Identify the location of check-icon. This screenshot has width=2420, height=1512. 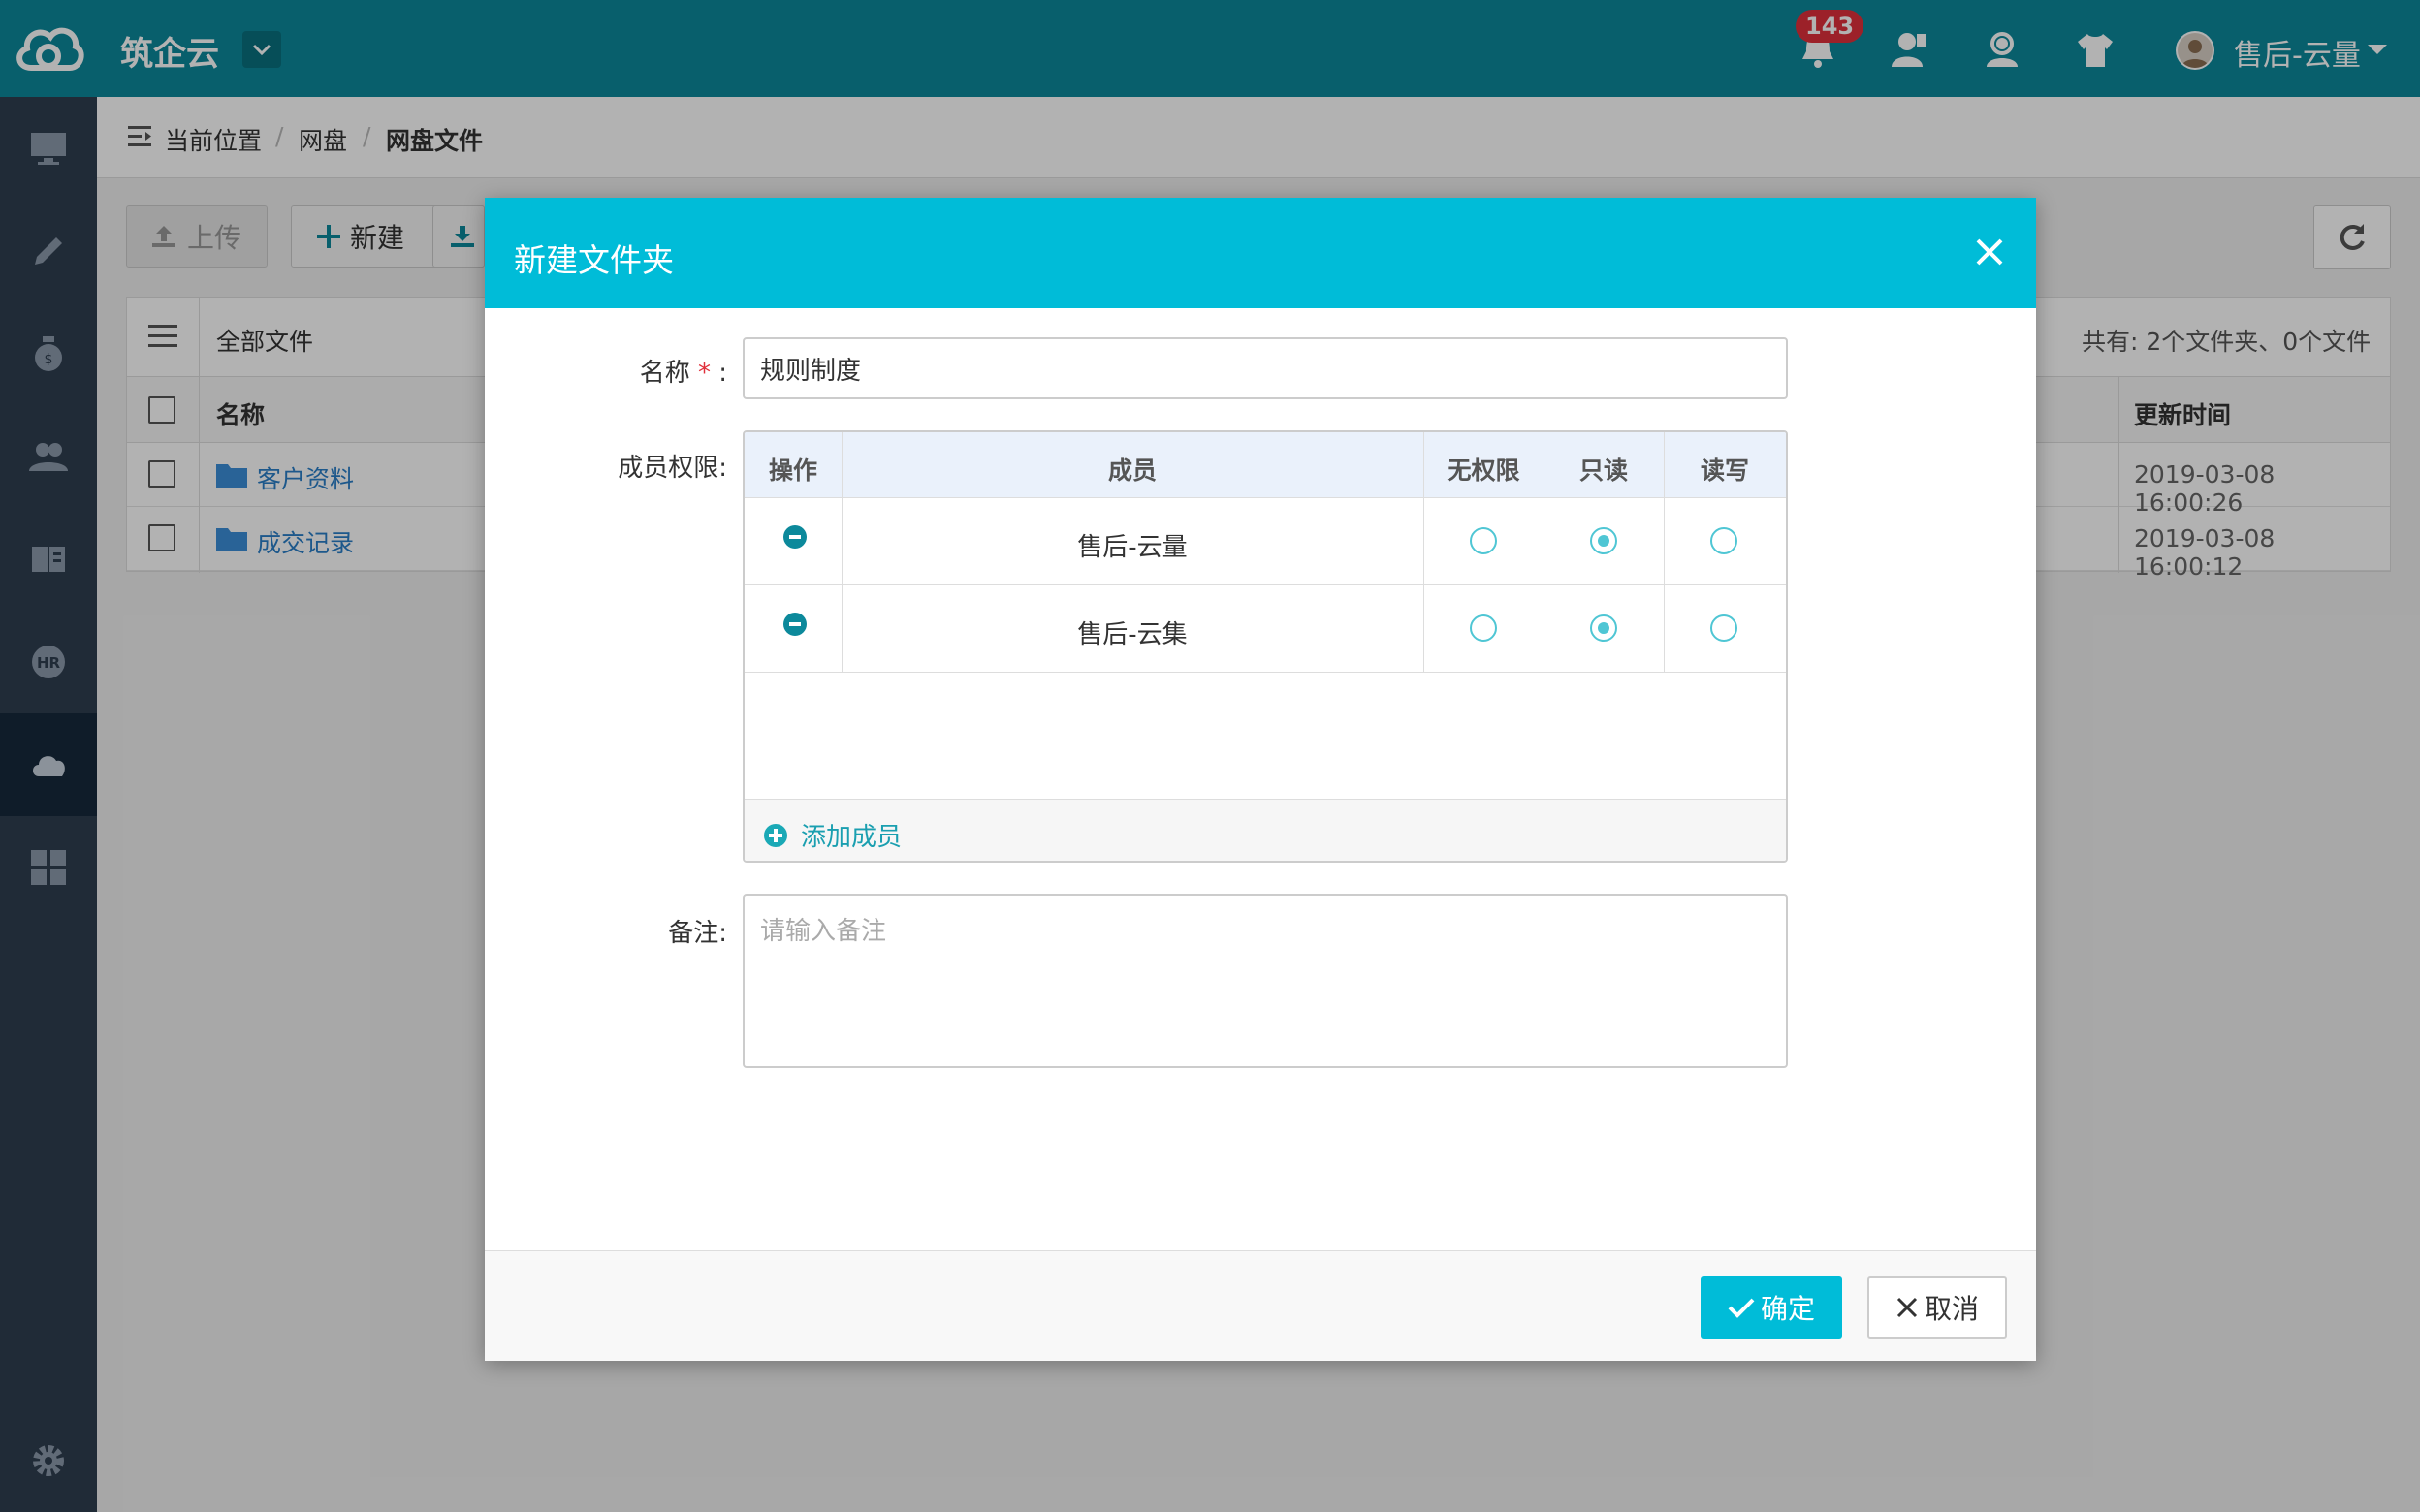
(1741, 1308).